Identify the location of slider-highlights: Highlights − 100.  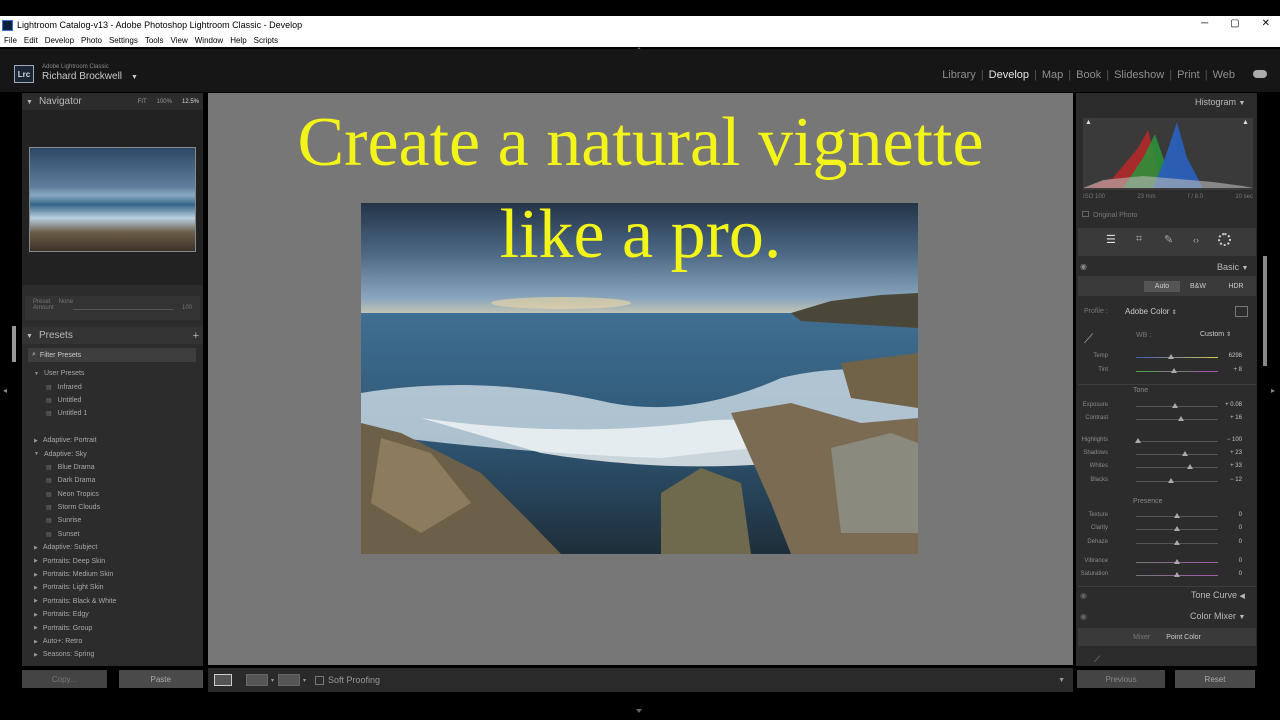
(1164, 441).